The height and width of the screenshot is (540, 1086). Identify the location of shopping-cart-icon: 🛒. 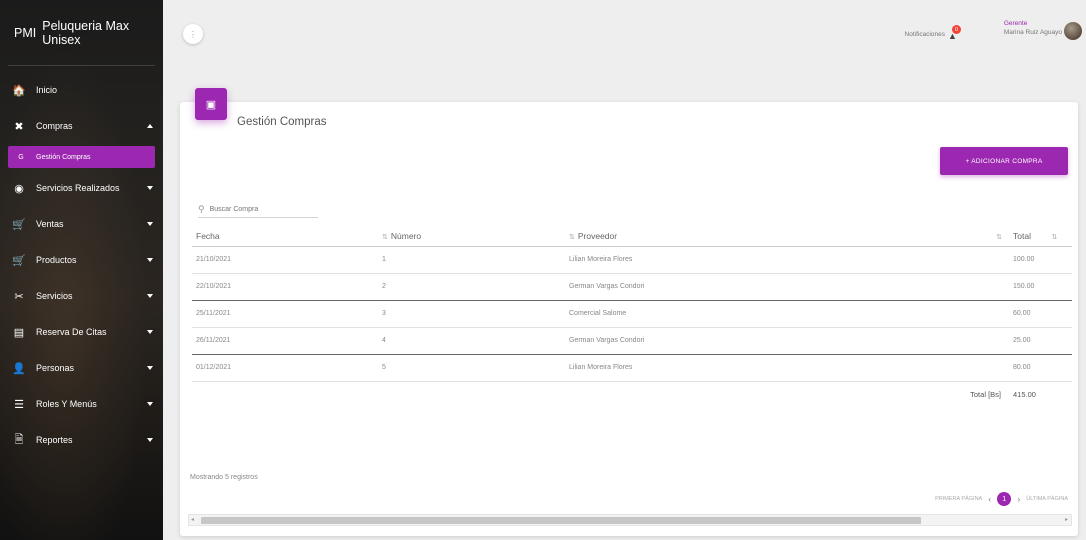
(19, 260).